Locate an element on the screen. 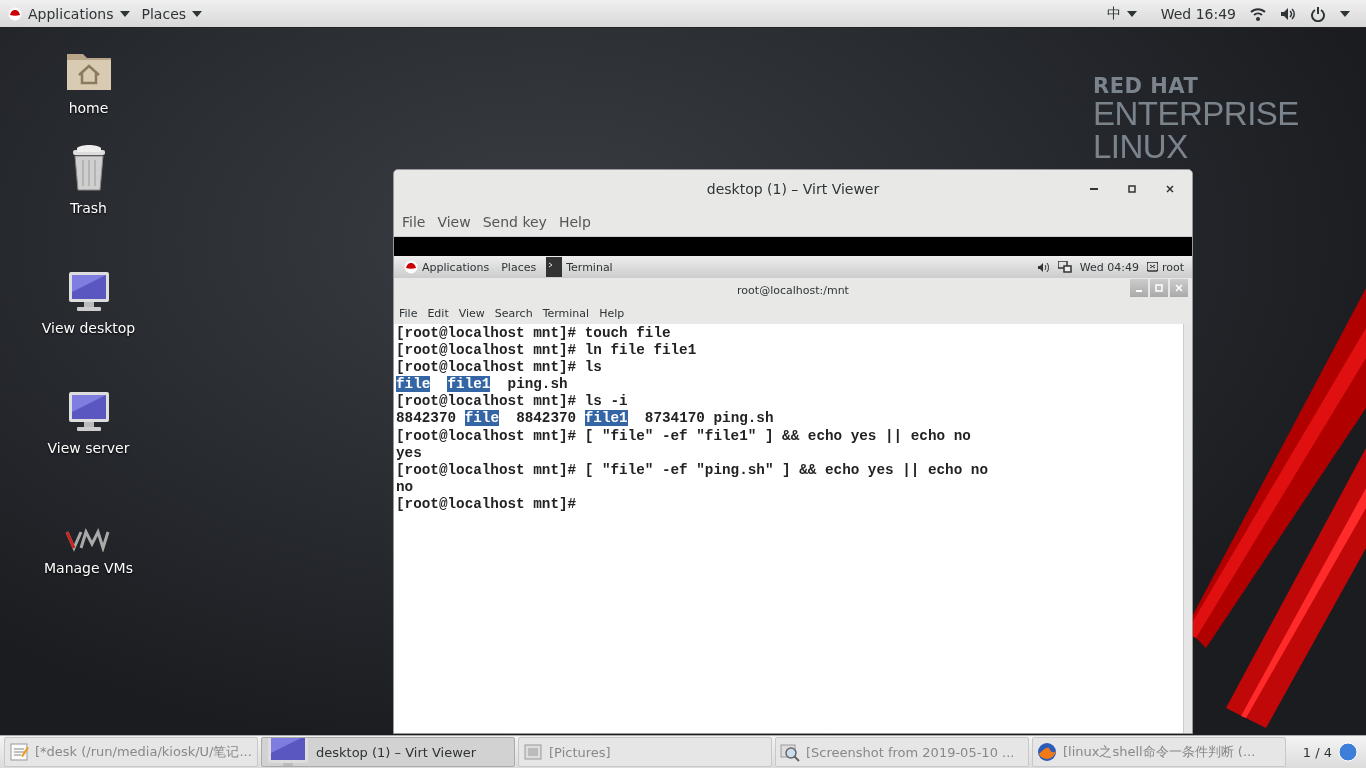 This screenshot has width=1366, height=768. wifi-icon is located at coordinates (1258, 13).